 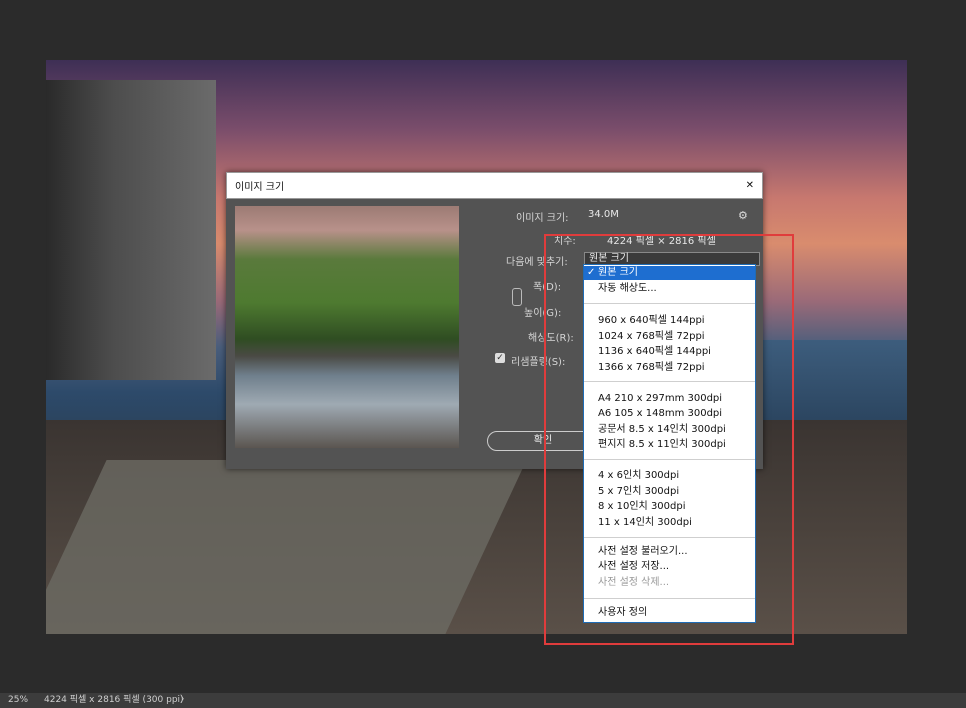 I want to click on image-size-value: 34.0M, so click(x=603, y=214).